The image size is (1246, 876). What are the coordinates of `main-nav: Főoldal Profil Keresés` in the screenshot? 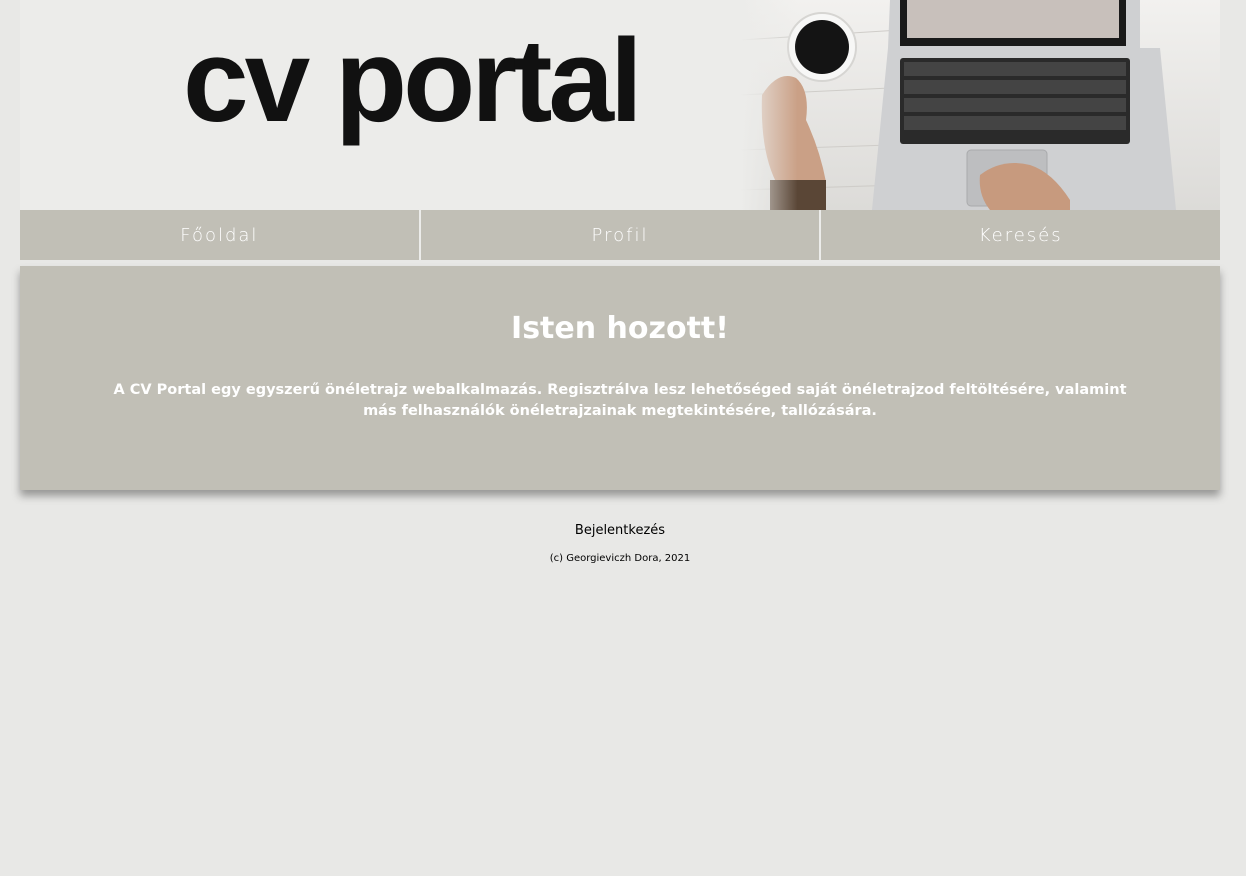 It's located at (620, 235).